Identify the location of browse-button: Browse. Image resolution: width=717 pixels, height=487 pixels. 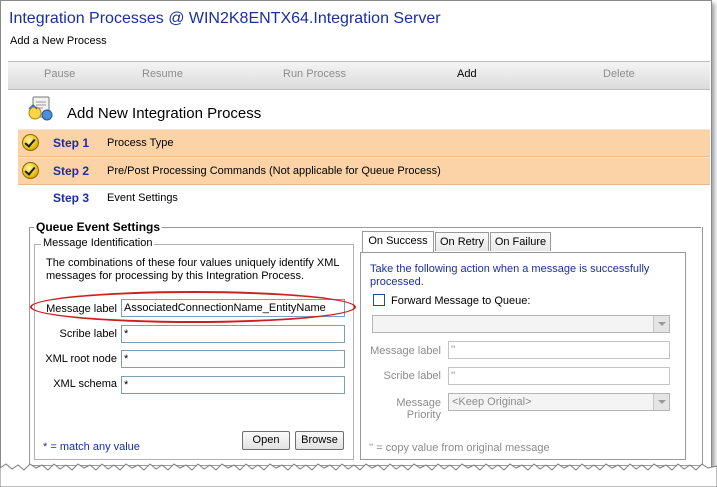
(319, 440).